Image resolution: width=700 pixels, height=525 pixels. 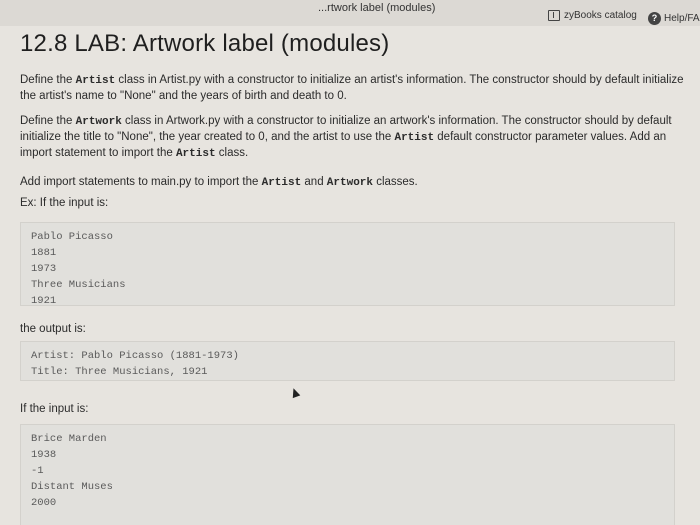 I want to click on help-label: Help/FAQ, so click(x=682, y=18).